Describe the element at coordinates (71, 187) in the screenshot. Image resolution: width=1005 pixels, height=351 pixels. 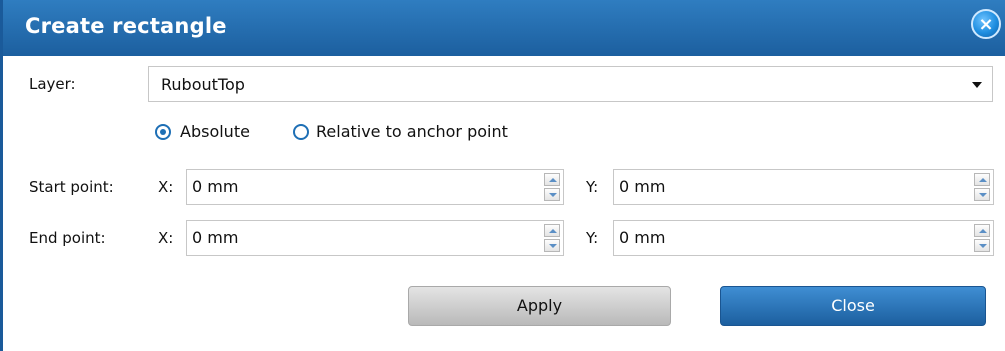
I see `start-point-label: Start point:` at that location.